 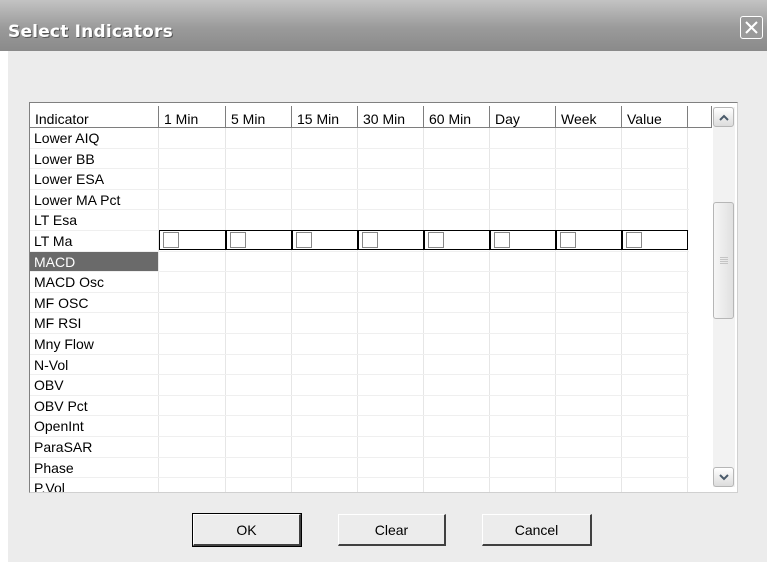 What do you see at coordinates (370, 240) in the screenshot?
I see `checkbox-30-min` at bounding box center [370, 240].